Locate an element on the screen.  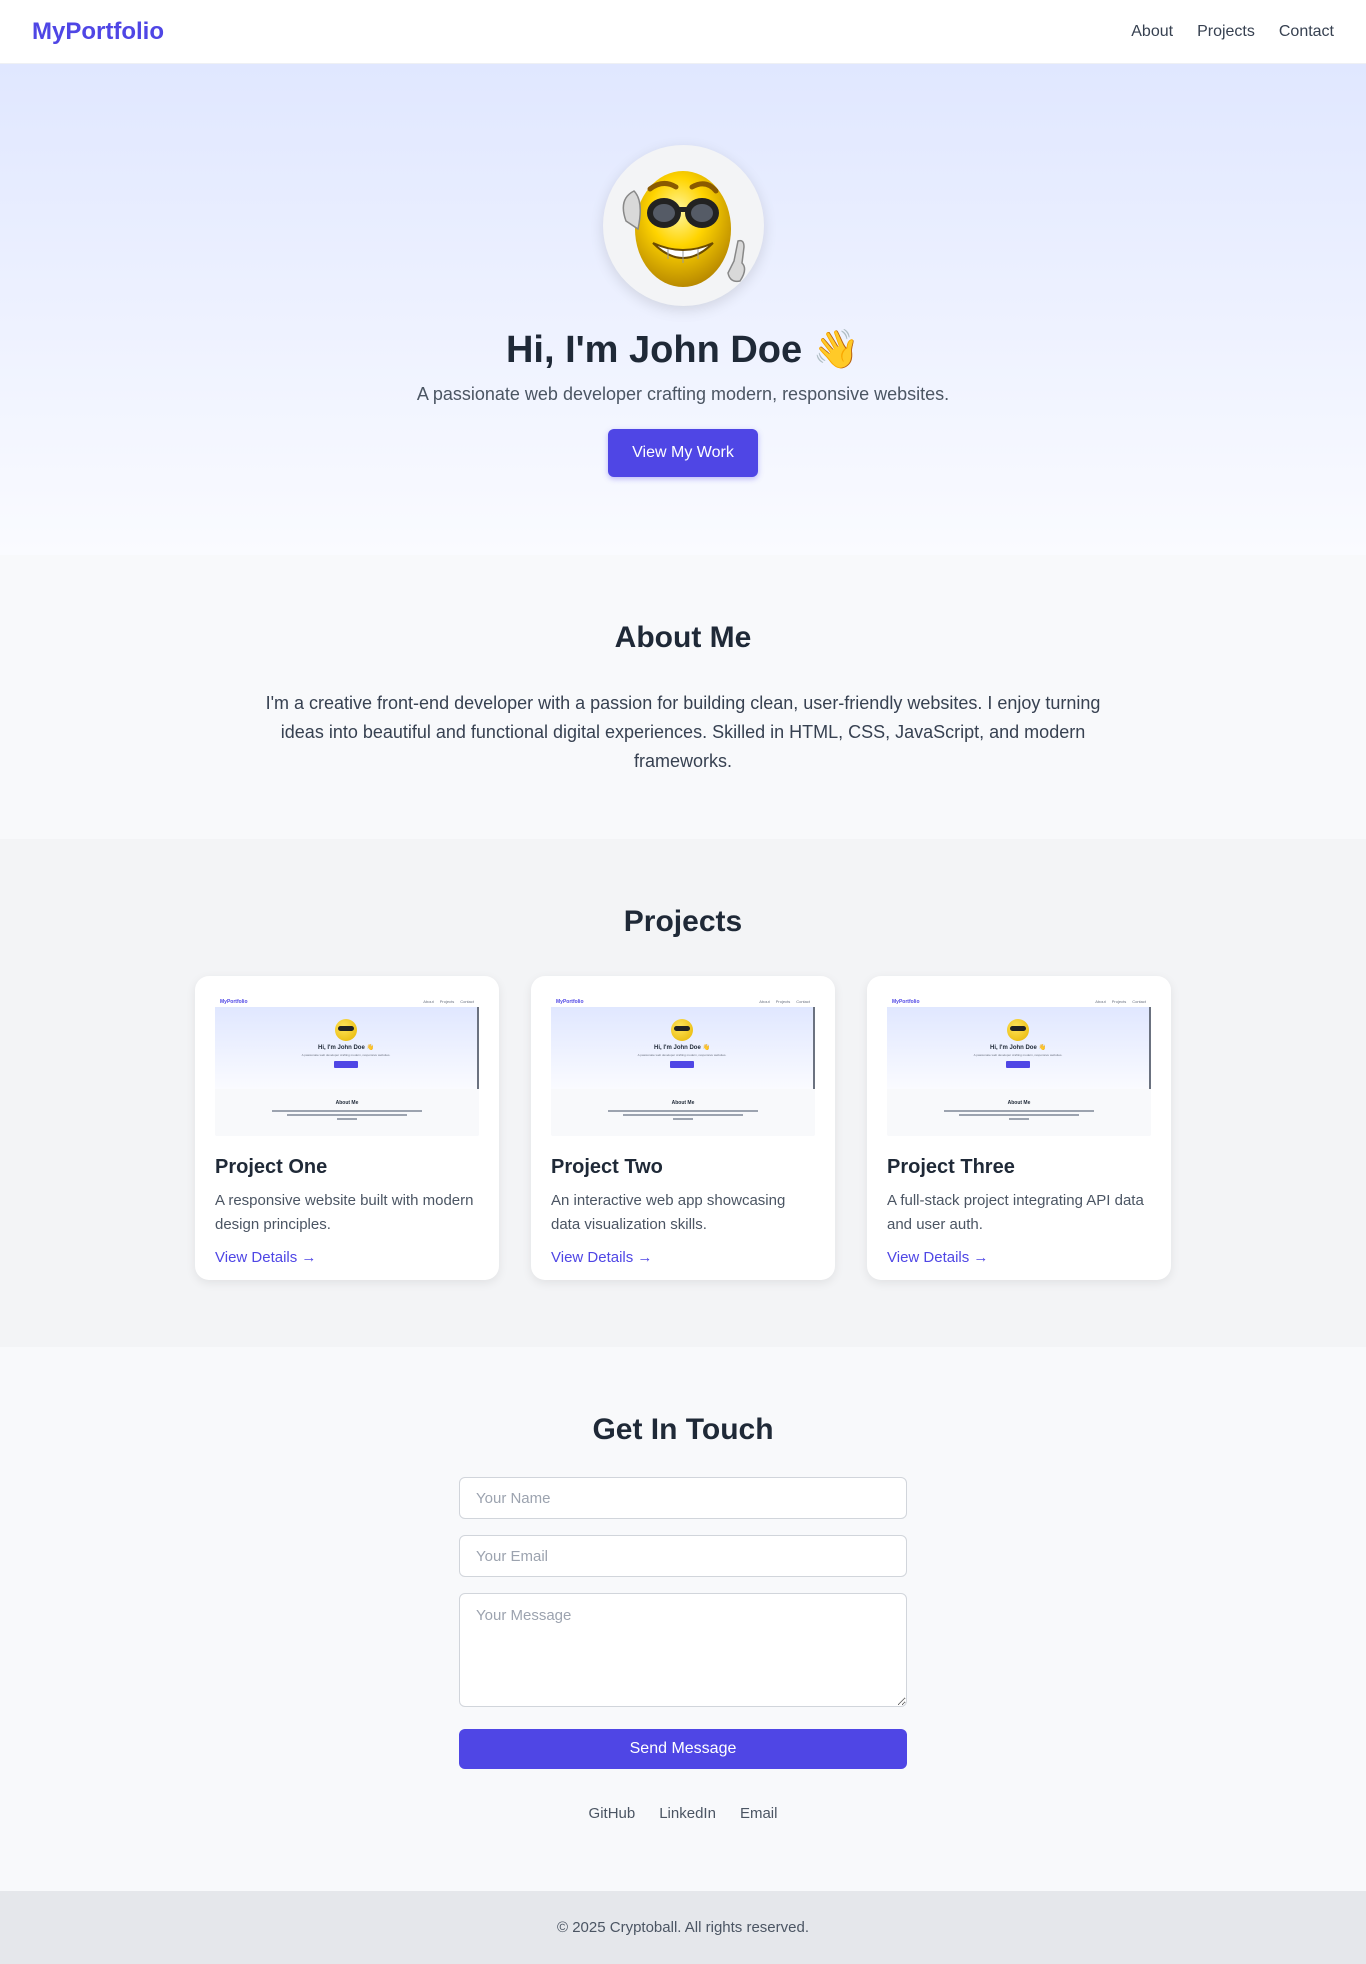
view-my-work-button: View My Work is located at coordinates (683, 453).